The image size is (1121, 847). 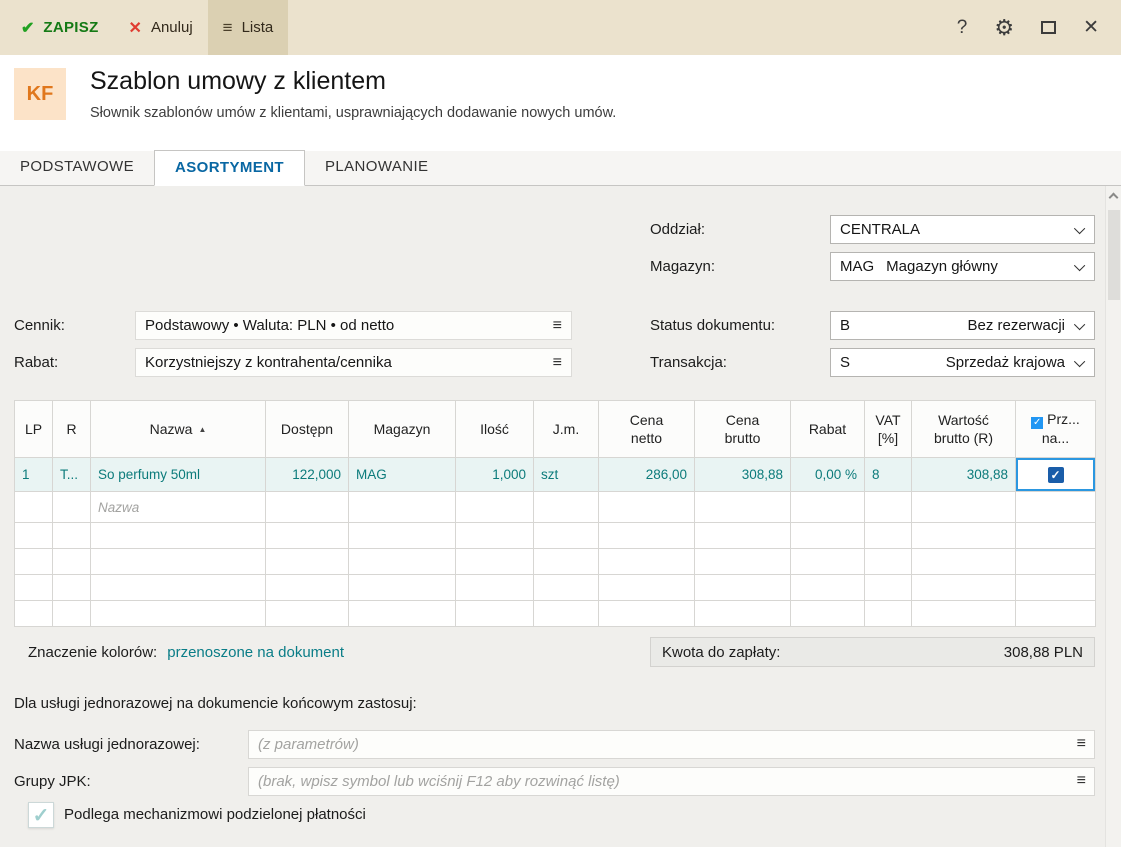 What do you see at coordinates (962, 362) in the screenshot?
I see `transakcja-select: S Sprzedaż krajowa` at bounding box center [962, 362].